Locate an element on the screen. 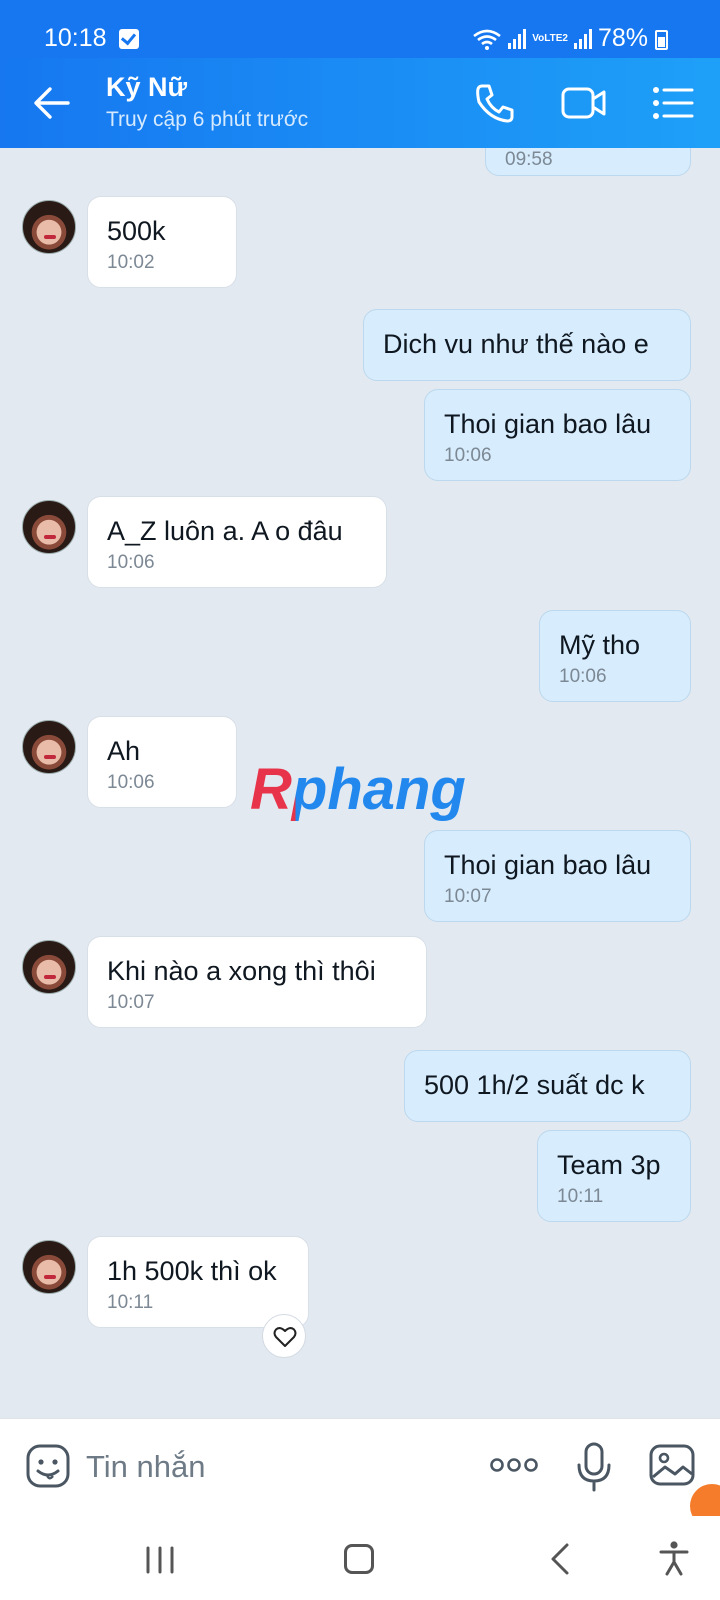 The height and width of the screenshot is (1600, 720). back-button is located at coordinates (52, 103).